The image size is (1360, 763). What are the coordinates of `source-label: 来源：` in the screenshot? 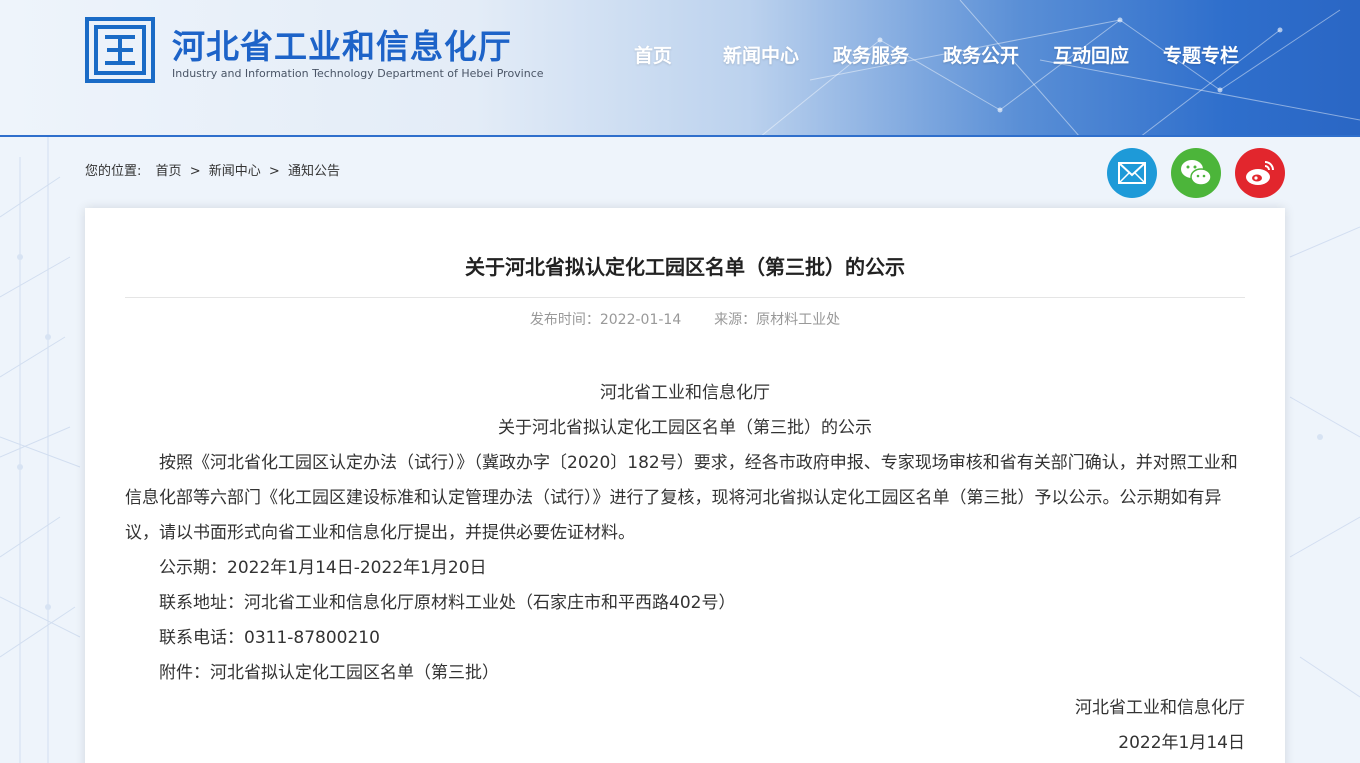 It's located at (735, 320).